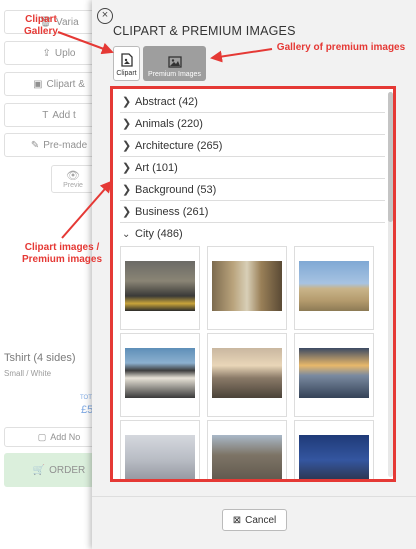  Describe the element at coordinates (247, 457) in the screenshot. I see `old-street-image` at that location.